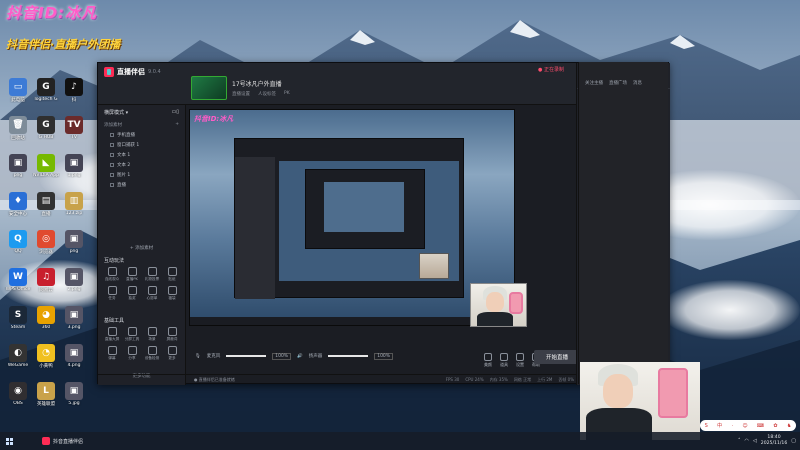  What do you see at coordinates (152, 274) in the screenshot?
I see `tool-button: 礼物投票` at bounding box center [152, 274].